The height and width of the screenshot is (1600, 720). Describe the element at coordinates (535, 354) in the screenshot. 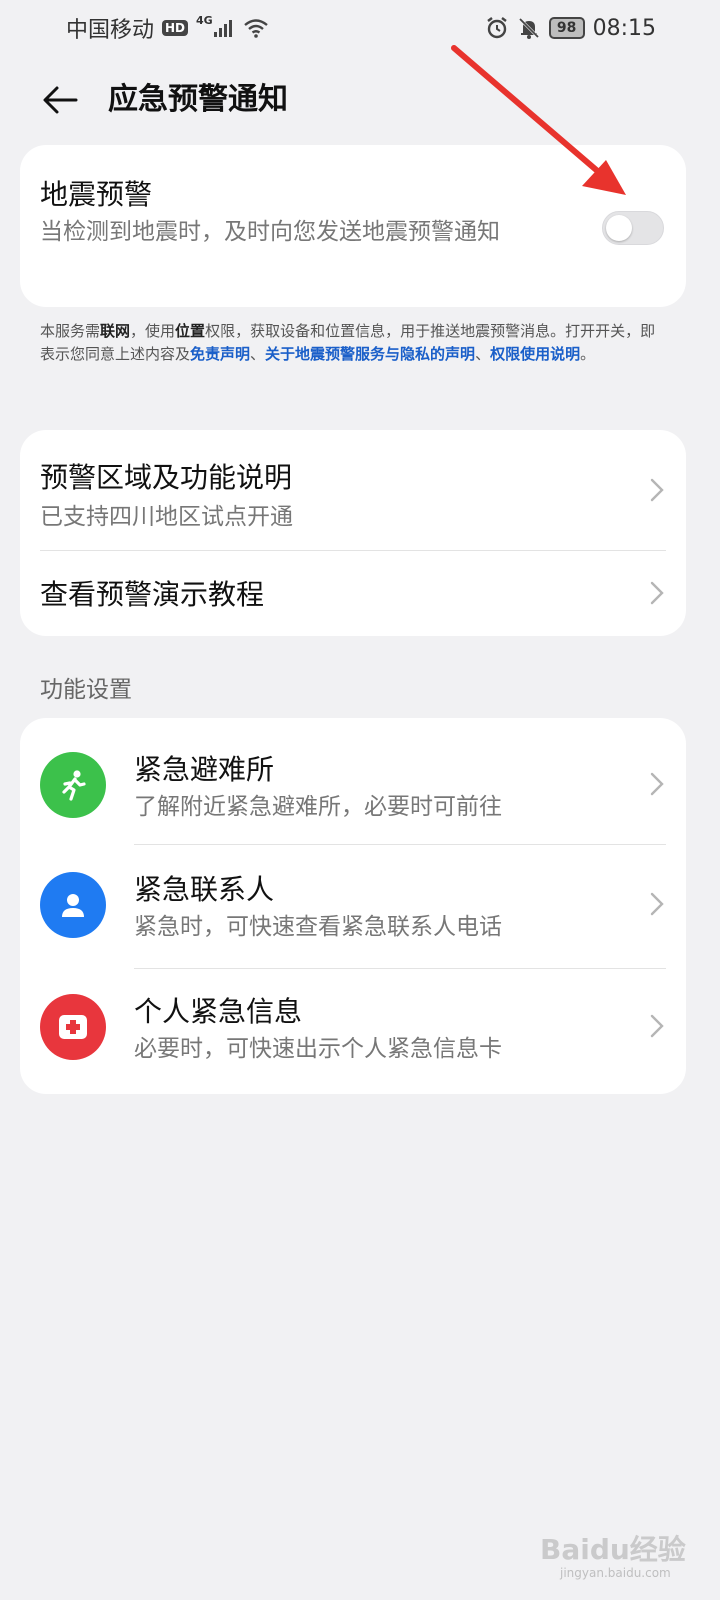

I see `permission-info-link: 权限使用说明` at that location.